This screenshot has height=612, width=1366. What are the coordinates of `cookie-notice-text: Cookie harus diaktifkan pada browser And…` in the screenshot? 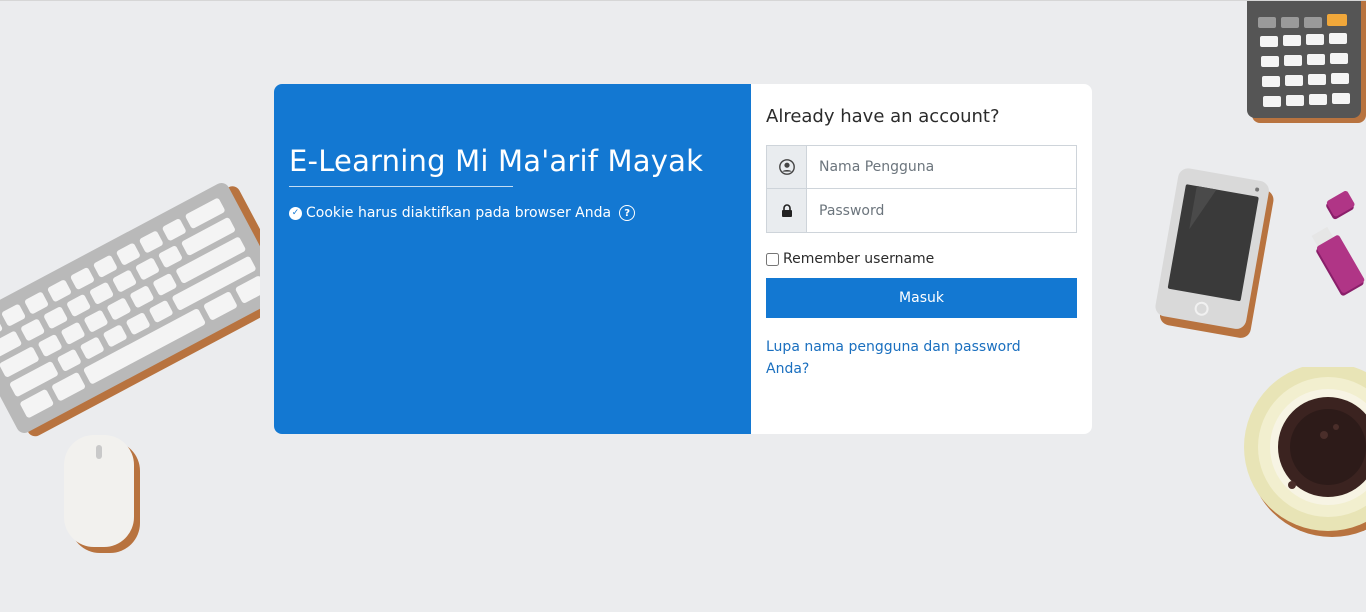 It's located at (459, 213).